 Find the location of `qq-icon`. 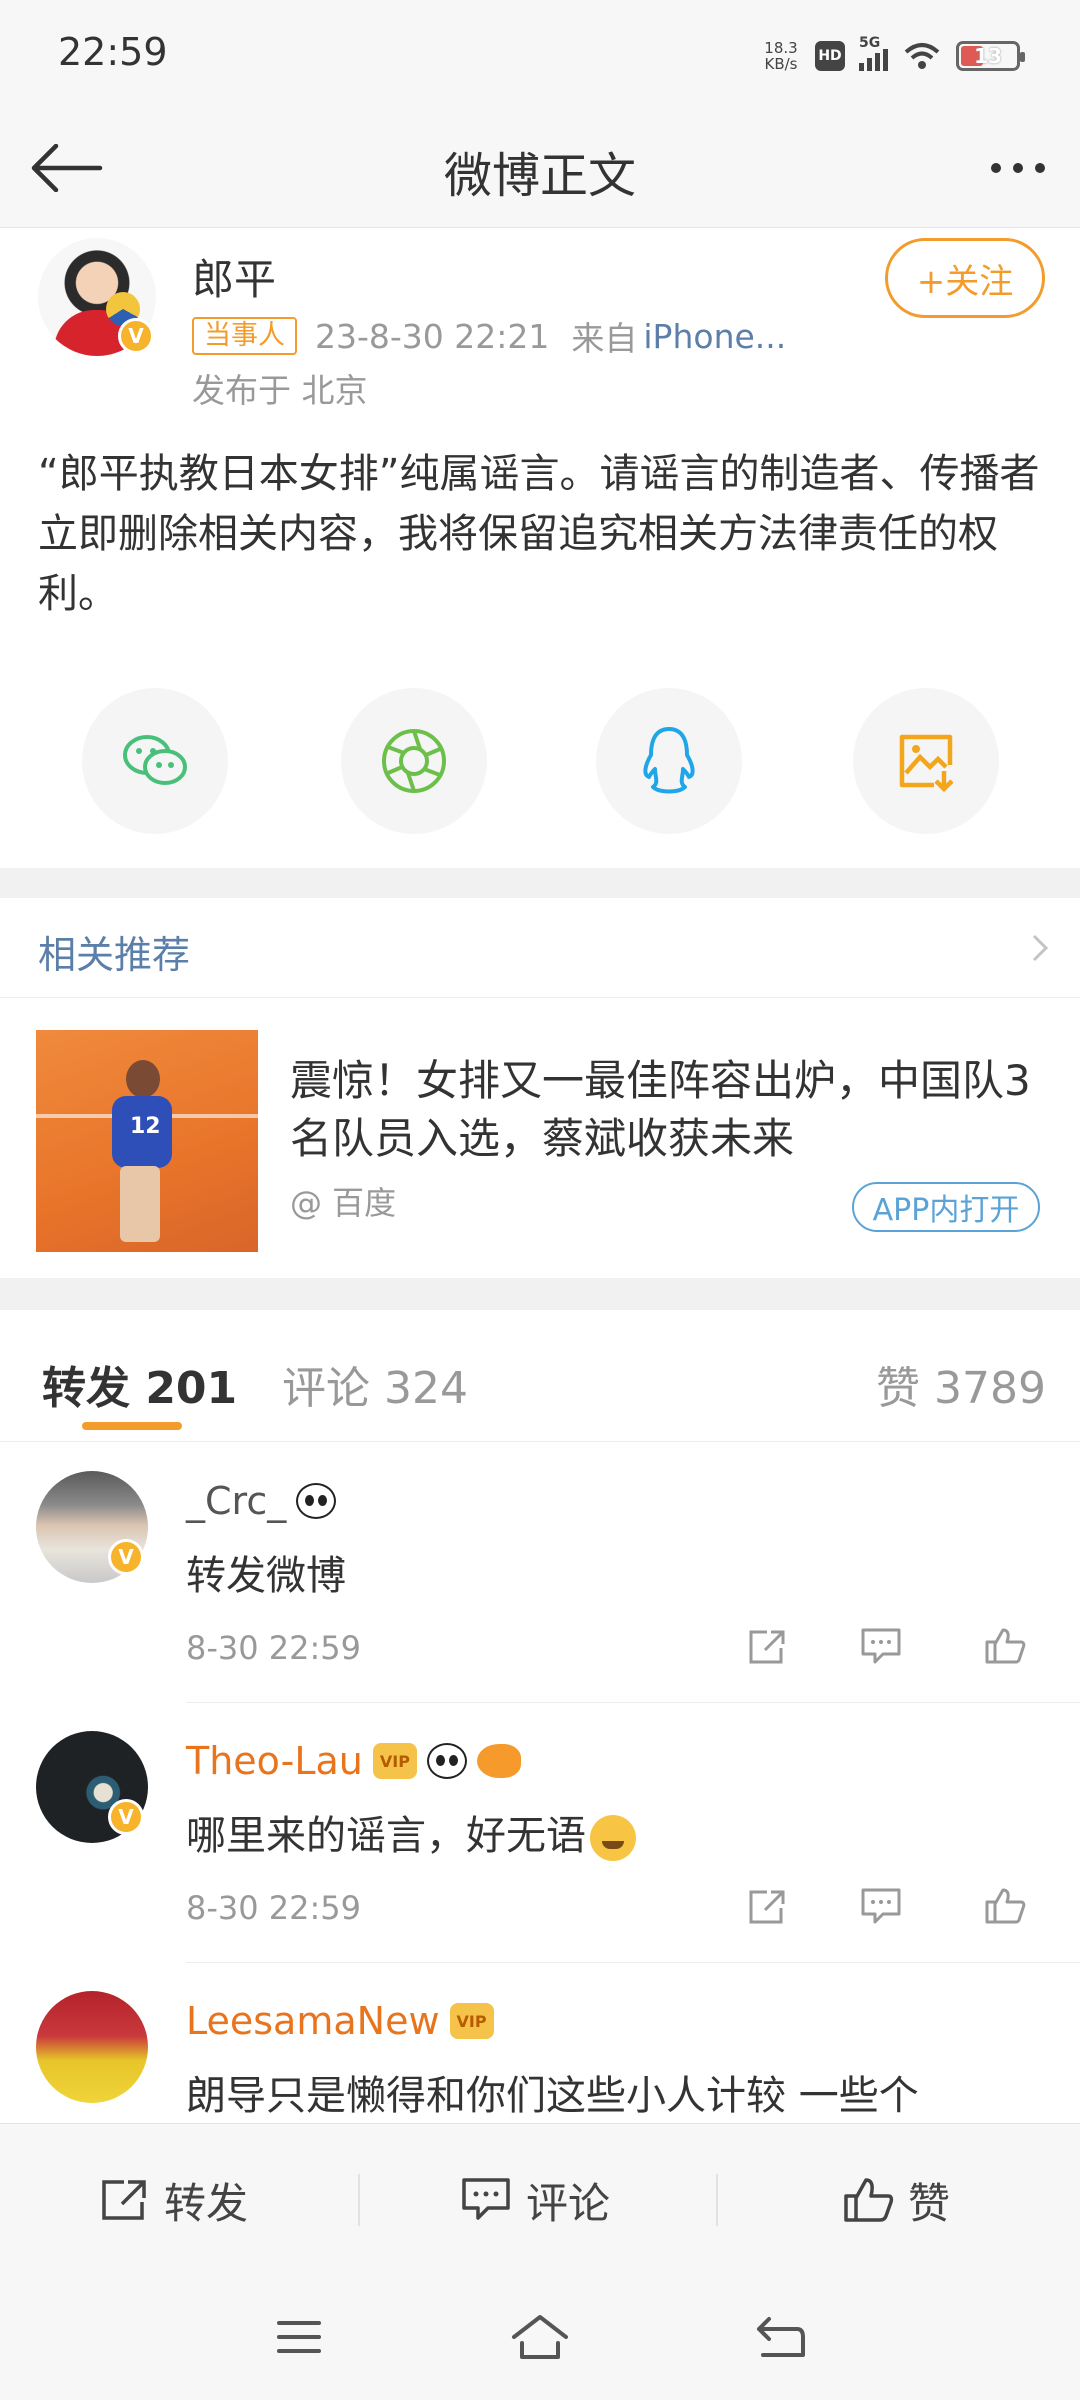

qq-icon is located at coordinates (669, 760).